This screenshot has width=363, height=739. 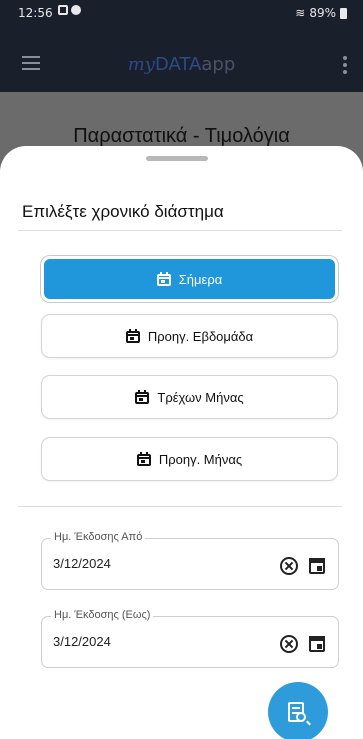 What do you see at coordinates (190, 560) in the screenshot?
I see `date-from-field: Ημ. Έκδοσης Από 3/12/2024` at bounding box center [190, 560].